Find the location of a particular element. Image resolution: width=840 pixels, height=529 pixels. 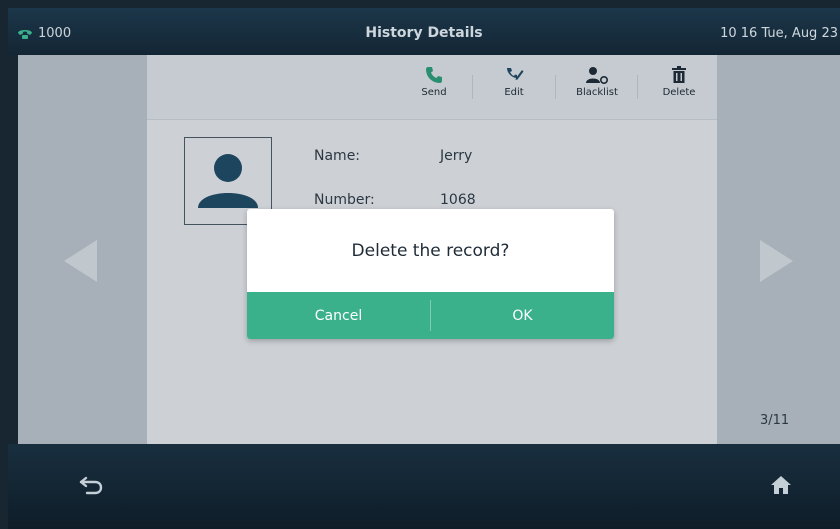

ok-button: OK is located at coordinates (522, 315).